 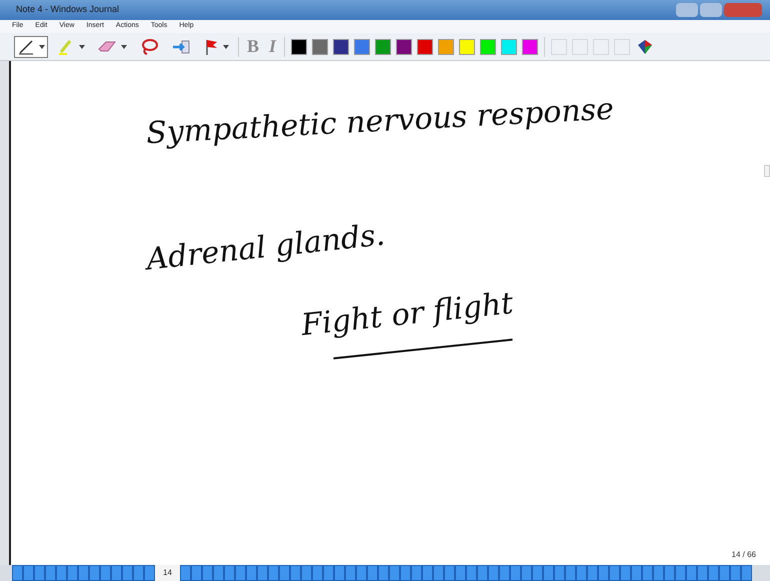 What do you see at coordinates (167, 573) in the screenshot?
I see `page-tab: 14` at bounding box center [167, 573].